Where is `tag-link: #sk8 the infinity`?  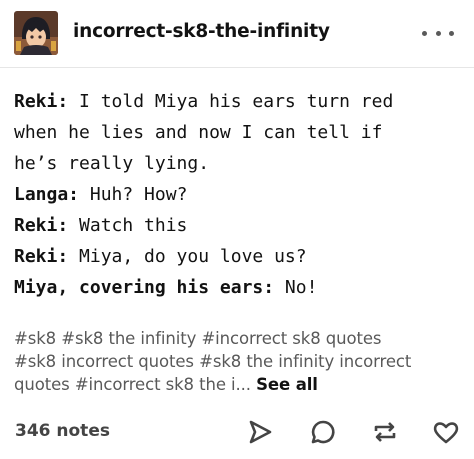 tag-link: #sk8 the infinity is located at coordinates (128, 338).